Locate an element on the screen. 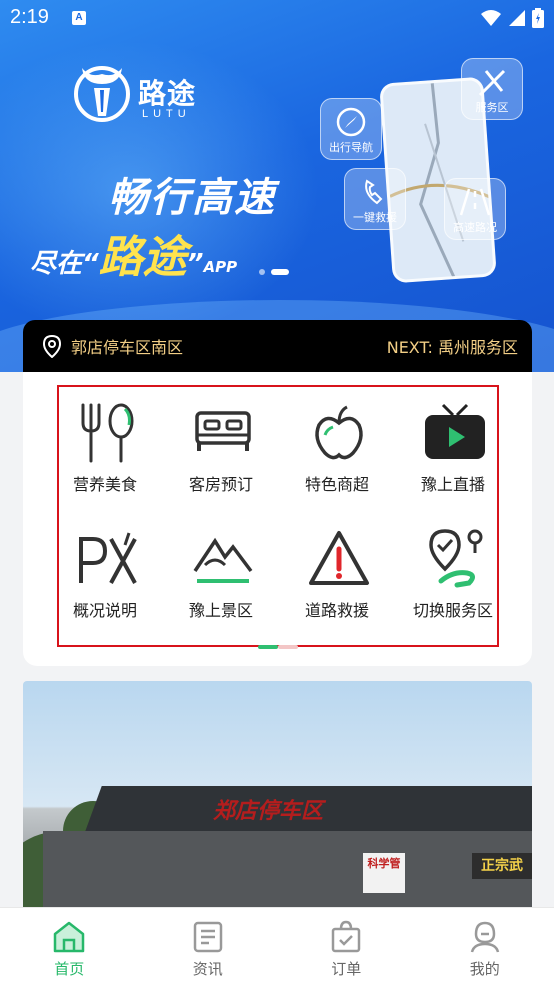 This screenshot has width=554, height=984. tab-label: 首页 is located at coordinates (69, 969).